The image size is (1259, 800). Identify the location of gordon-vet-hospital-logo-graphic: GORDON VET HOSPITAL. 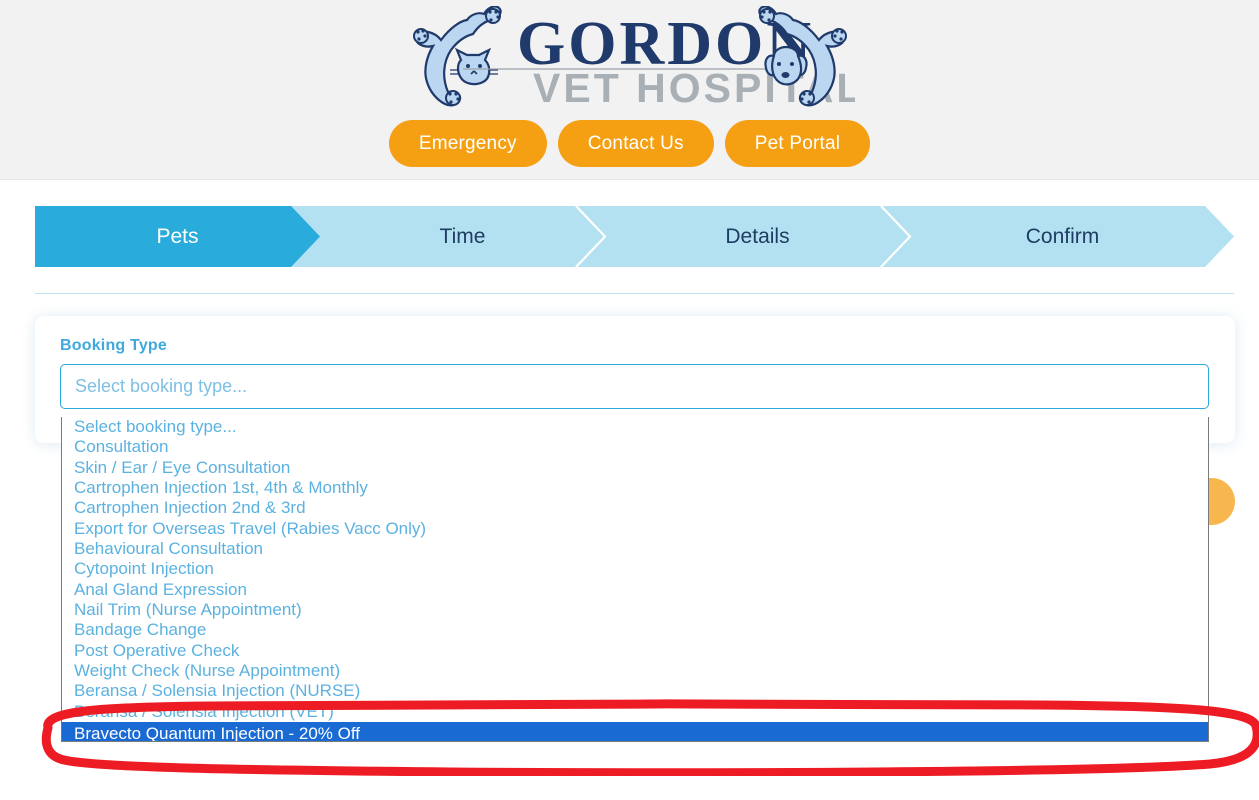
(633, 58).